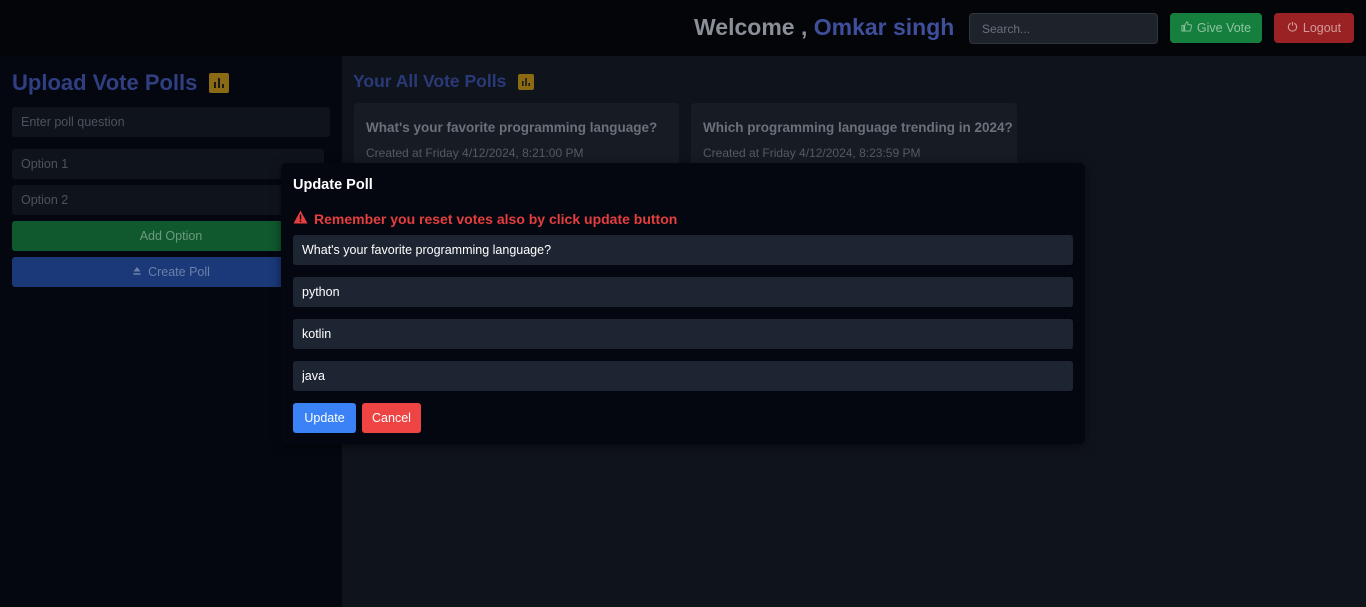 Image resolution: width=1366 pixels, height=607 pixels. I want to click on cancel-button: Cancel, so click(391, 418).